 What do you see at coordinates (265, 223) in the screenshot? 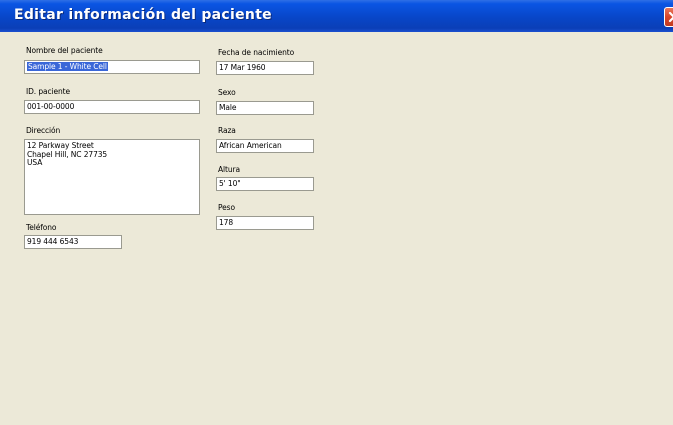
I see `weight-field: 178` at bounding box center [265, 223].